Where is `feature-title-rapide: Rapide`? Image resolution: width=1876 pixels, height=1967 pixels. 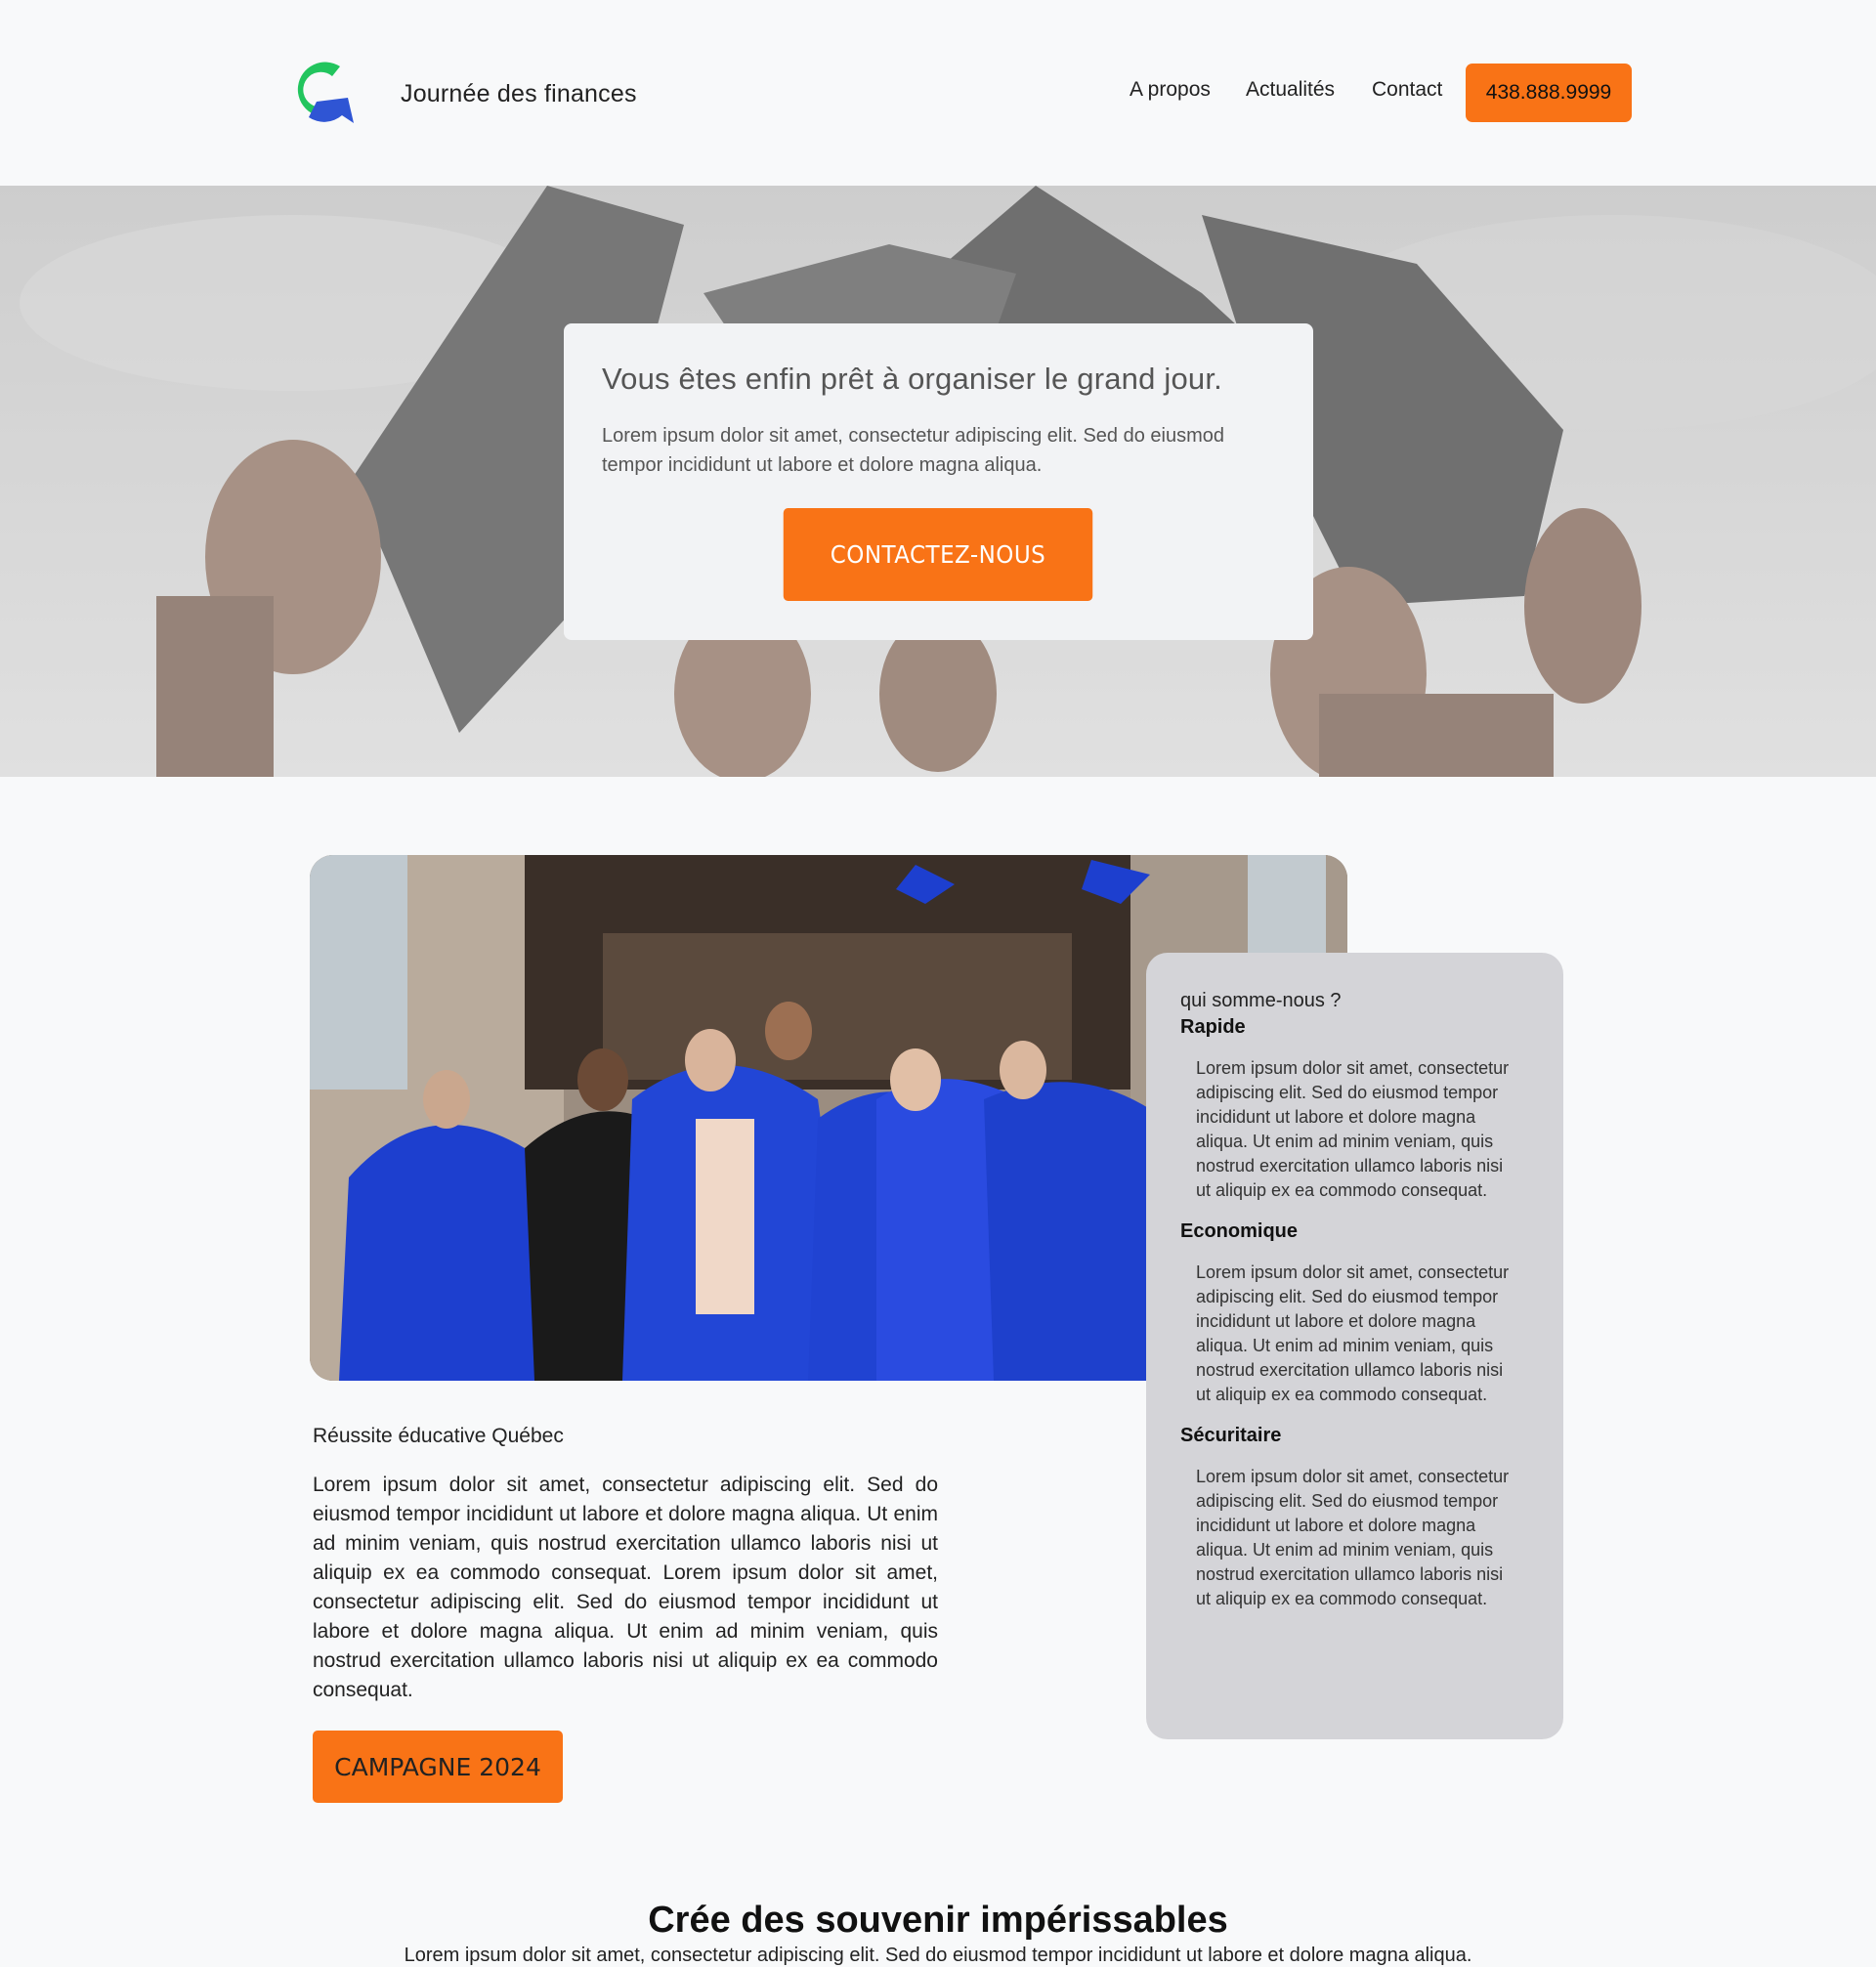 feature-title-rapide: Rapide is located at coordinates (1213, 1027).